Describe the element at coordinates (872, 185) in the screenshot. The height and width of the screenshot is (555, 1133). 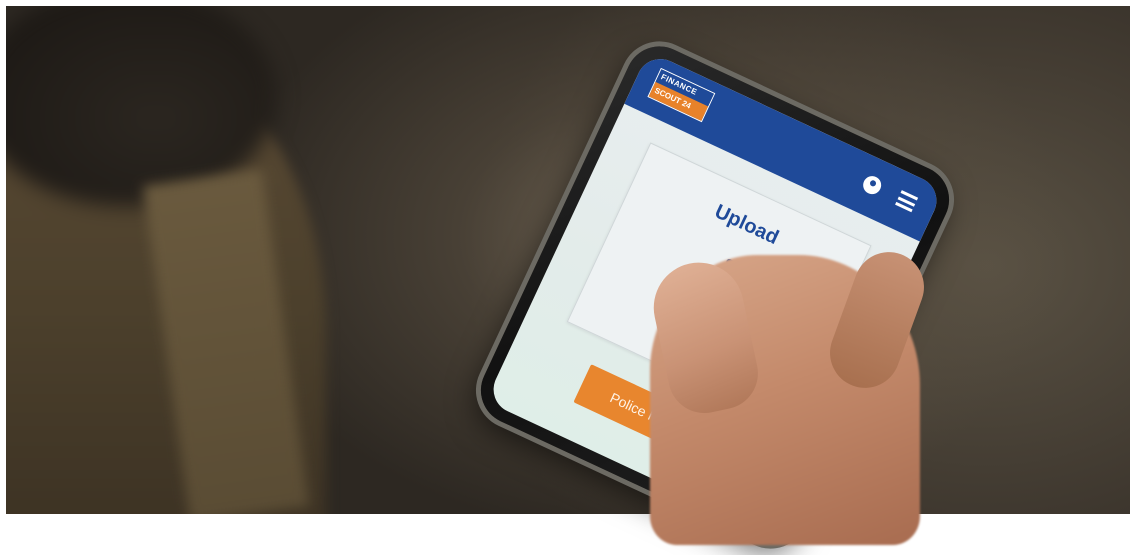
I see `account-icon` at that location.